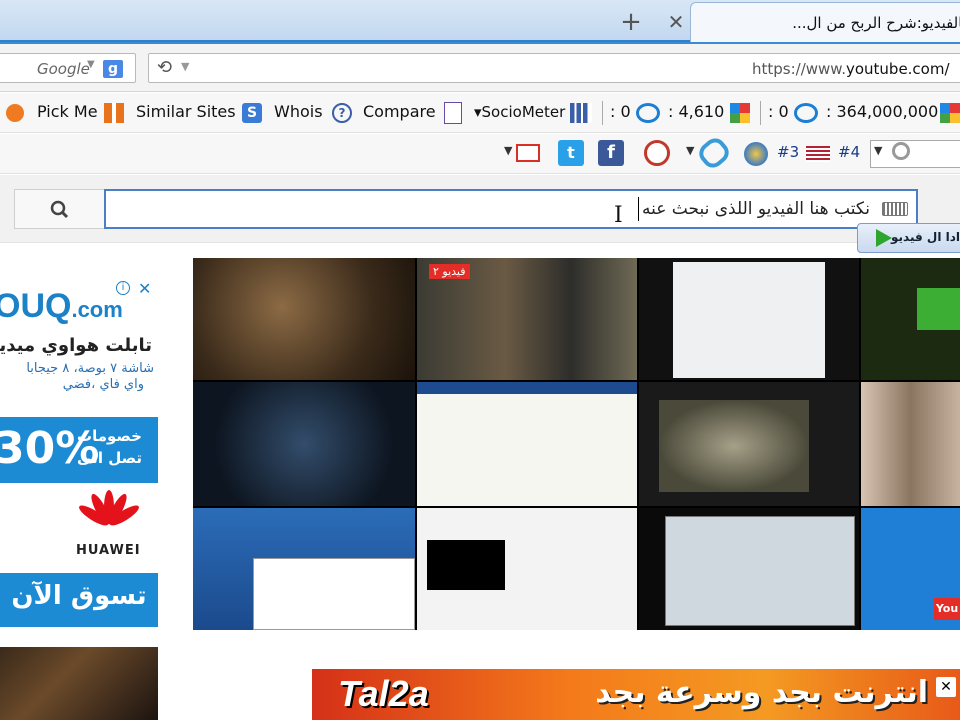 The height and width of the screenshot is (720, 960). Describe the element at coordinates (638, 209) in the screenshot. I see `text-caret` at that location.